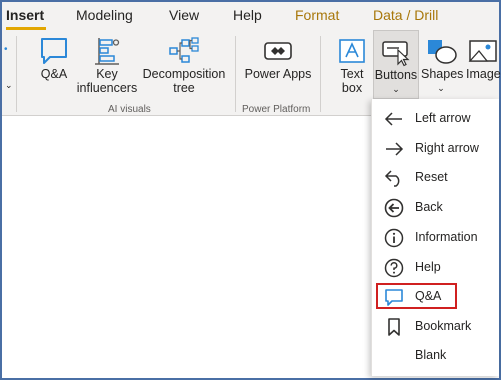 The height and width of the screenshot is (380, 501). What do you see at coordinates (54, 51) in the screenshot?
I see `qa-icon` at bounding box center [54, 51].